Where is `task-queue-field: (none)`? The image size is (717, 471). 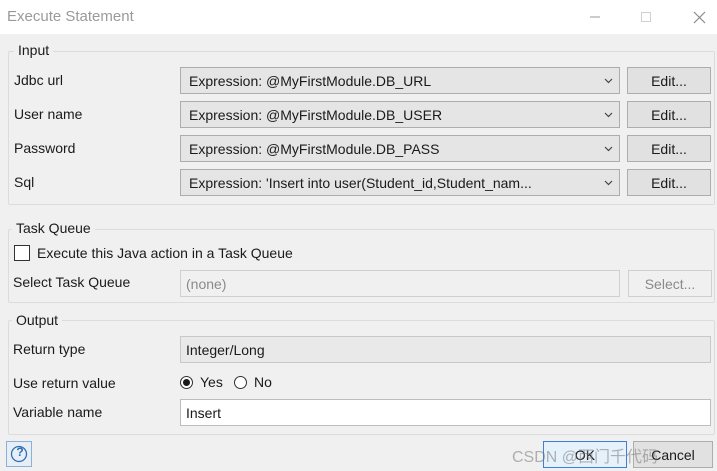 task-queue-field: (none) is located at coordinates (400, 283).